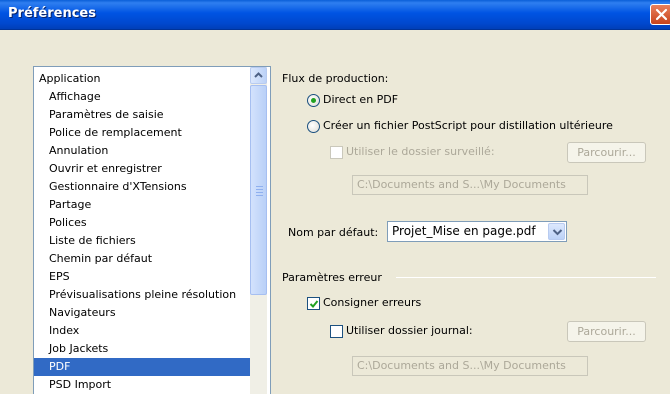 The width and height of the screenshot is (670, 394). I want to click on list-item-pr-visualisations-pleine-r-solution: Prévisualisations pleine résolution, so click(142, 295).